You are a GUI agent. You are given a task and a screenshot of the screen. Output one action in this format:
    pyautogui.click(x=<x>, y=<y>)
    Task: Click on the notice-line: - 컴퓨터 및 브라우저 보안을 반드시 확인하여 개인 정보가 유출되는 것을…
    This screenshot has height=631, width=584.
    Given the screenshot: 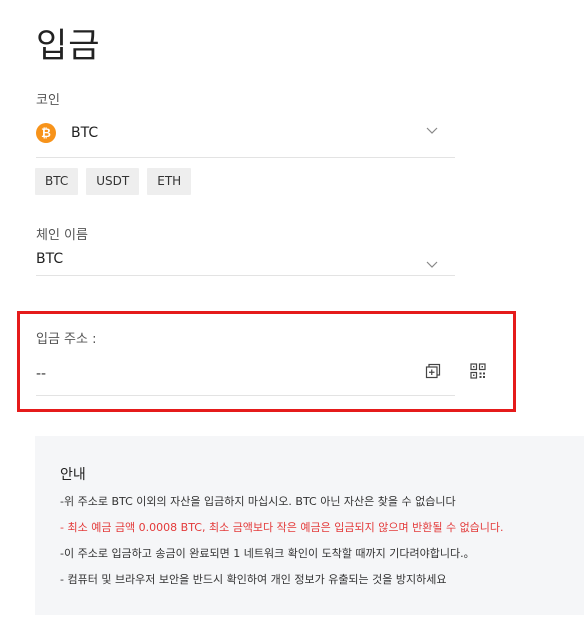 What is the action you would take?
    pyautogui.click(x=253, y=579)
    